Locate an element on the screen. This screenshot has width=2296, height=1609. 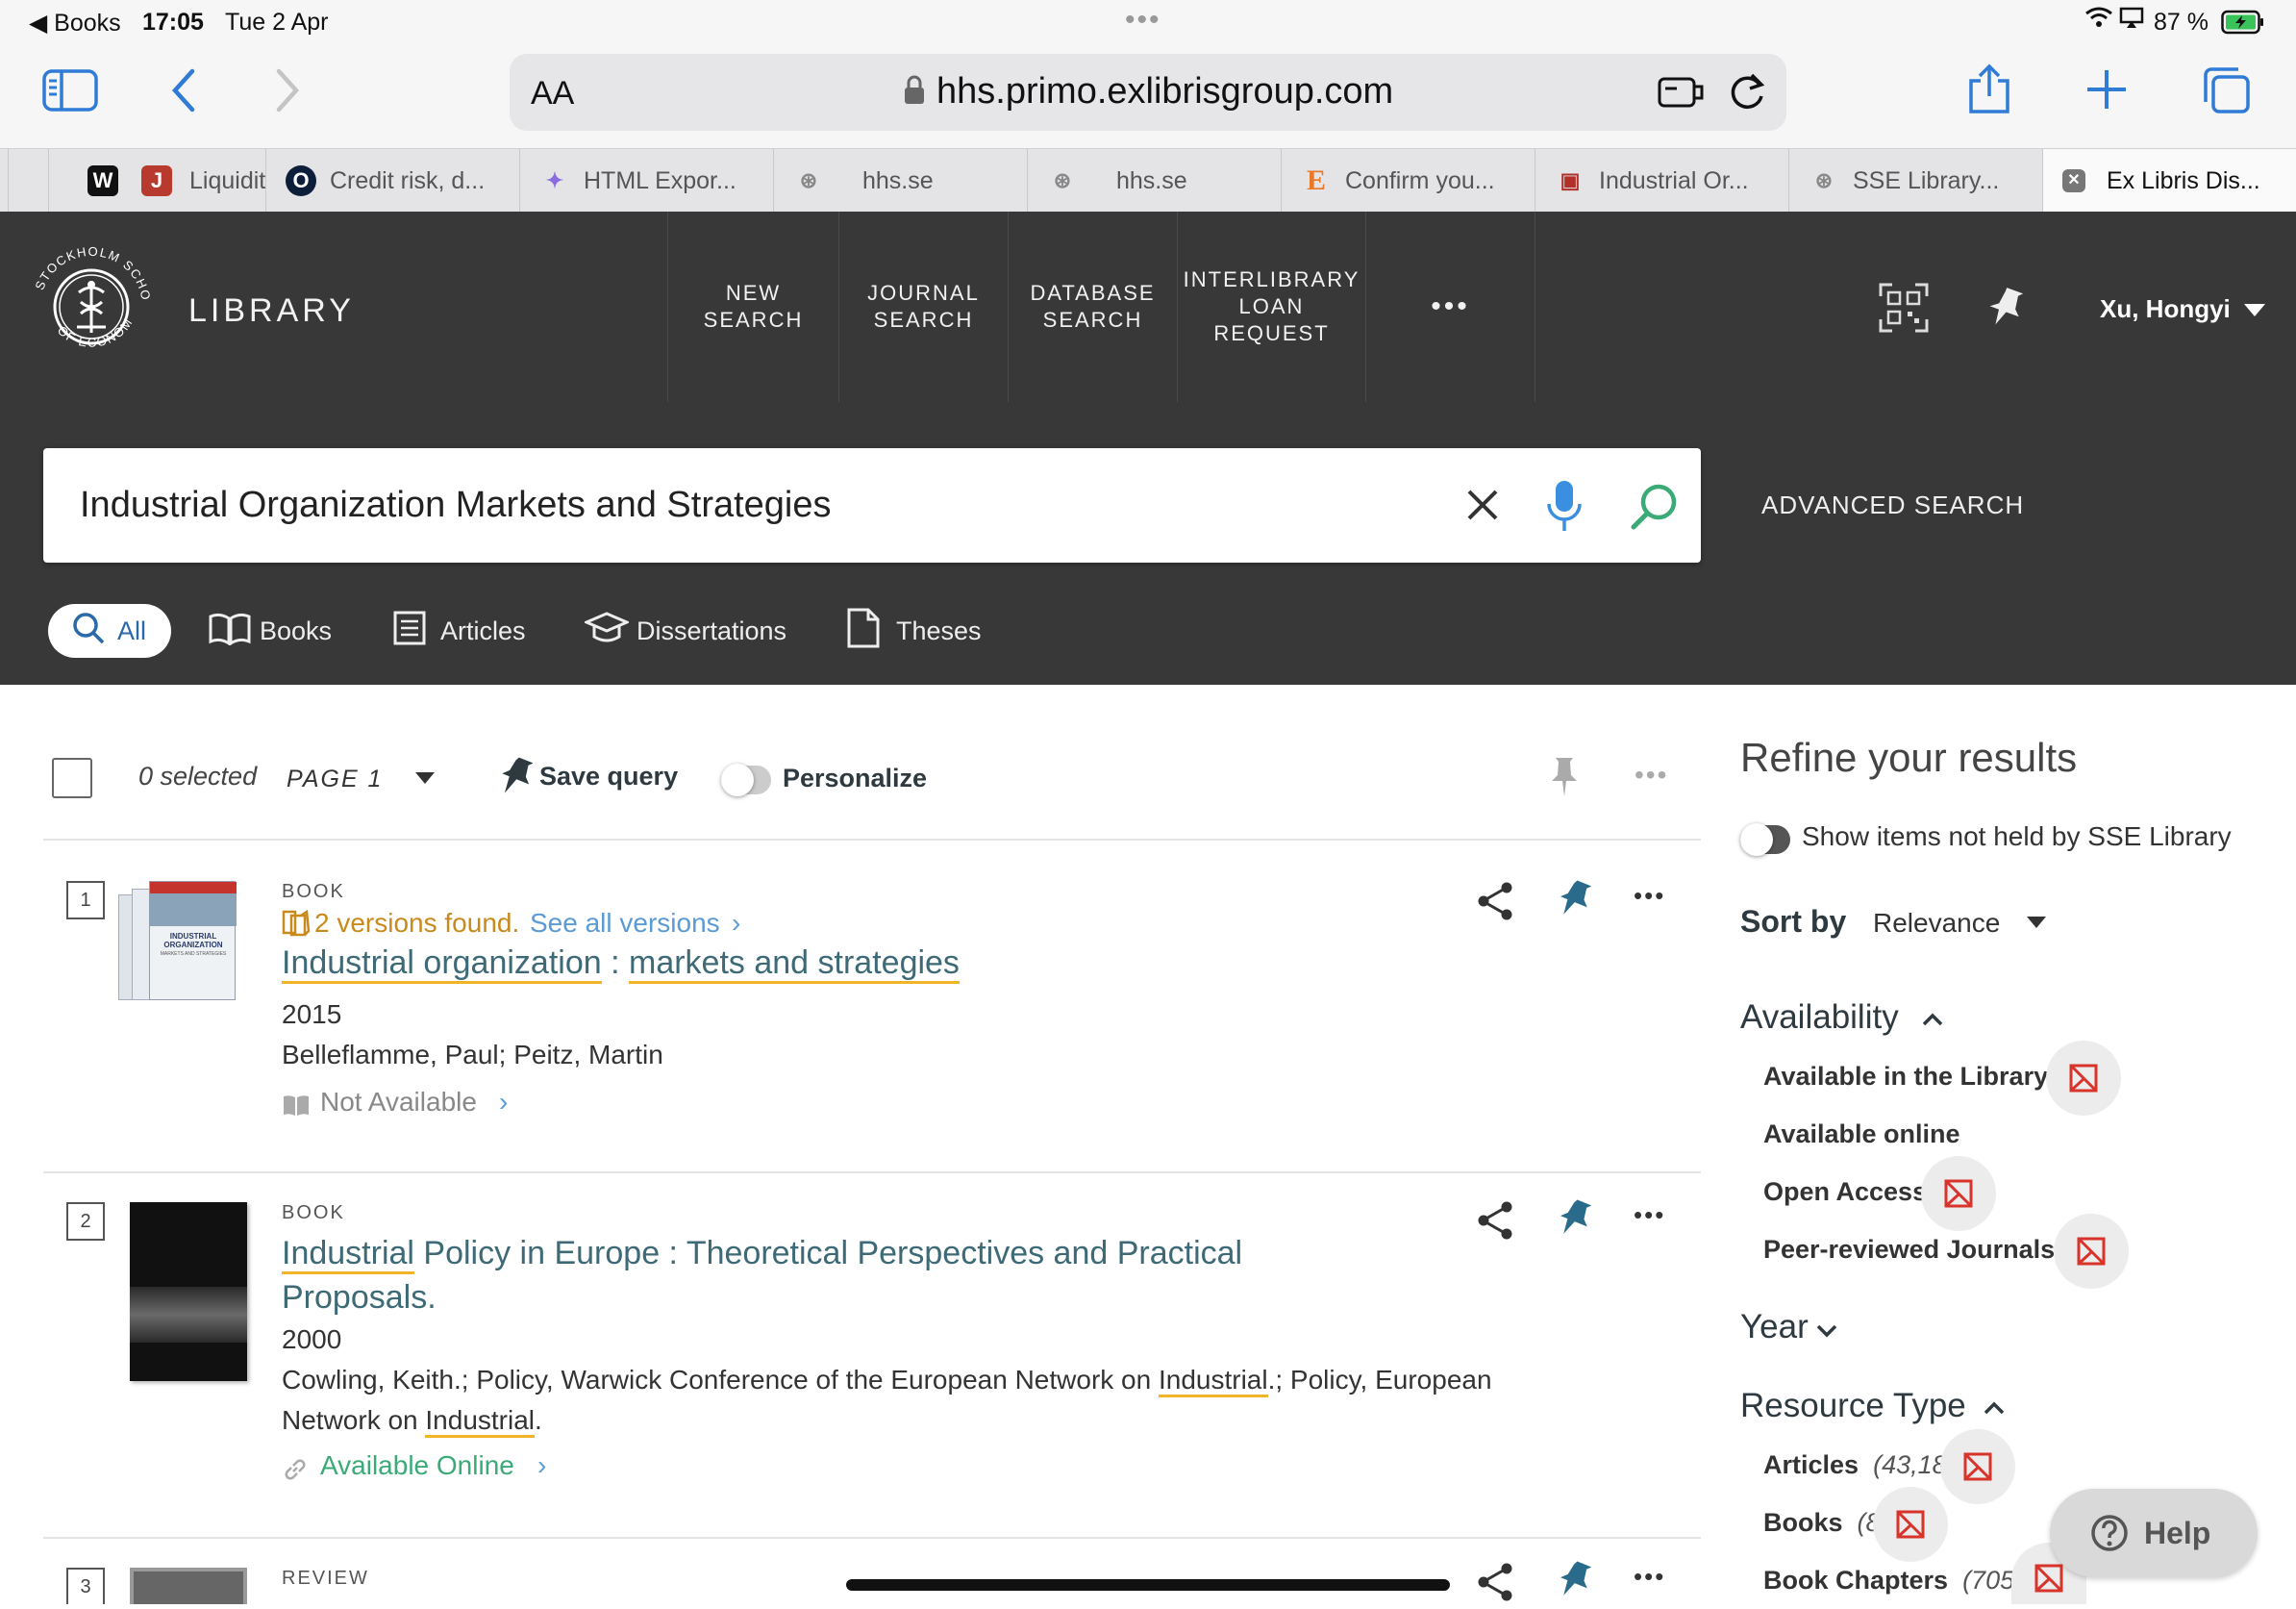
help-button: Help is located at coordinates (2154, 1533).